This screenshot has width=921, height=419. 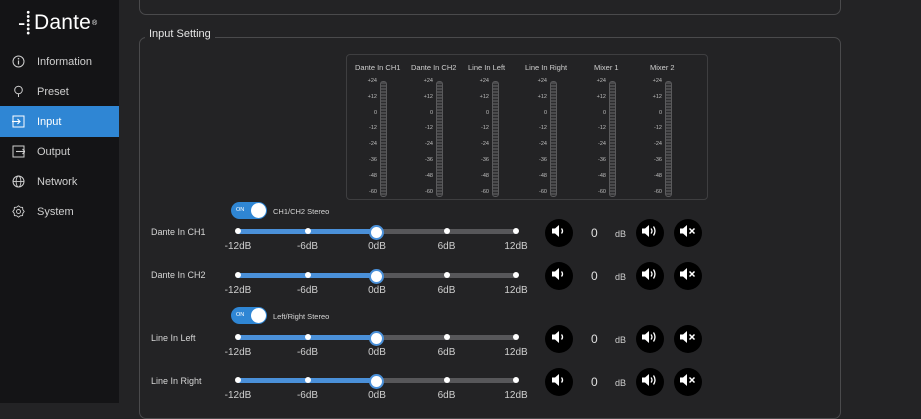 I want to click on gain-value: 0, so click(x=594, y=276).